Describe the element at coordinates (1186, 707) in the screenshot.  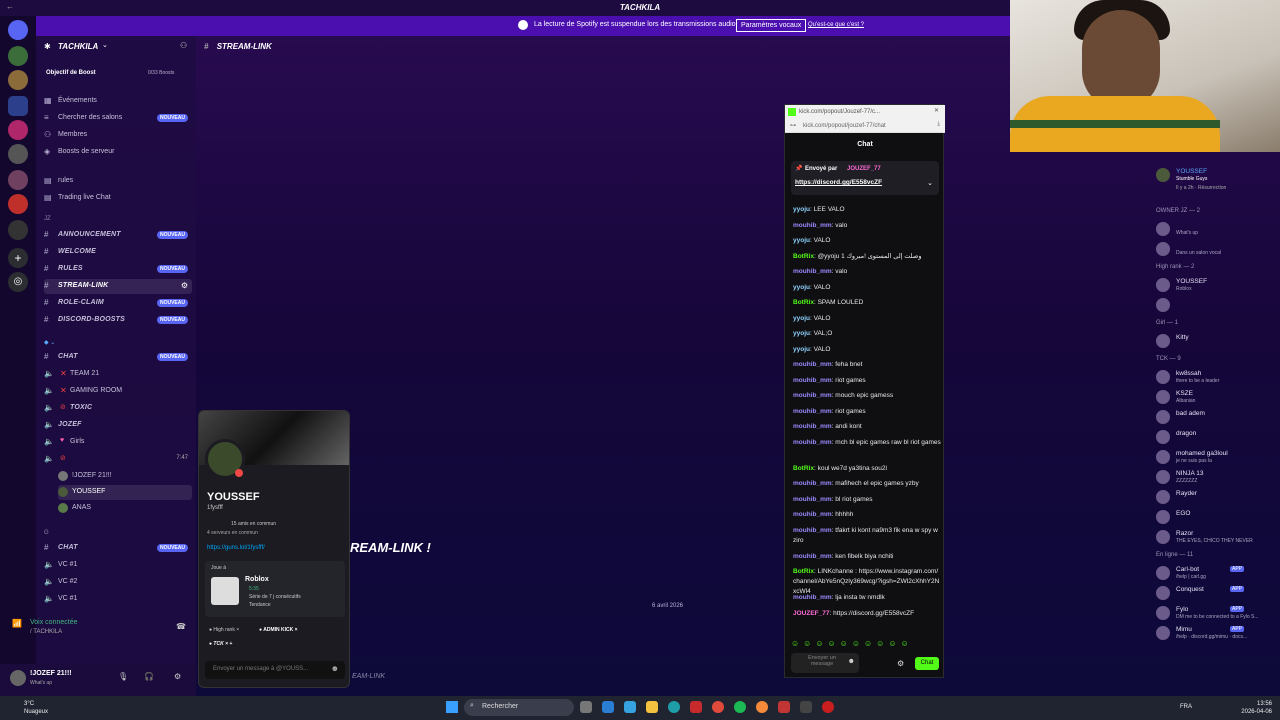
I see `language-indicator: FRA` at that location.